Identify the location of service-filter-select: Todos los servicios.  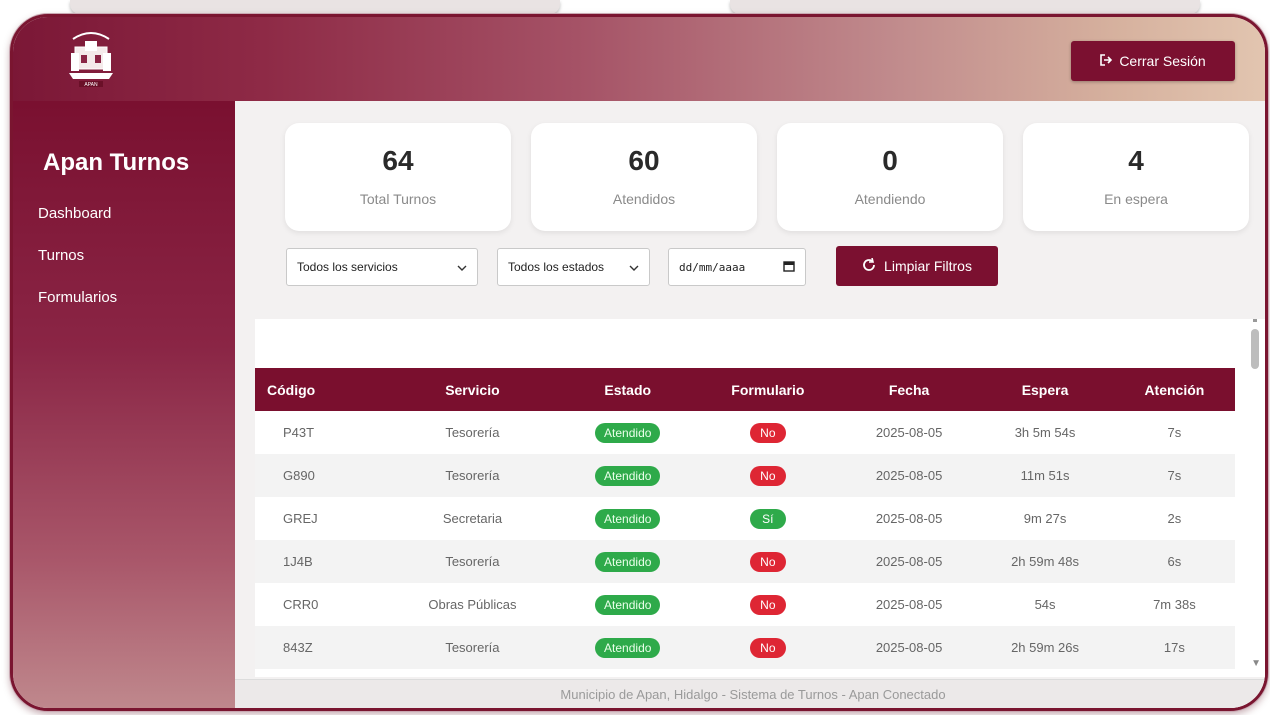
(382, 267).